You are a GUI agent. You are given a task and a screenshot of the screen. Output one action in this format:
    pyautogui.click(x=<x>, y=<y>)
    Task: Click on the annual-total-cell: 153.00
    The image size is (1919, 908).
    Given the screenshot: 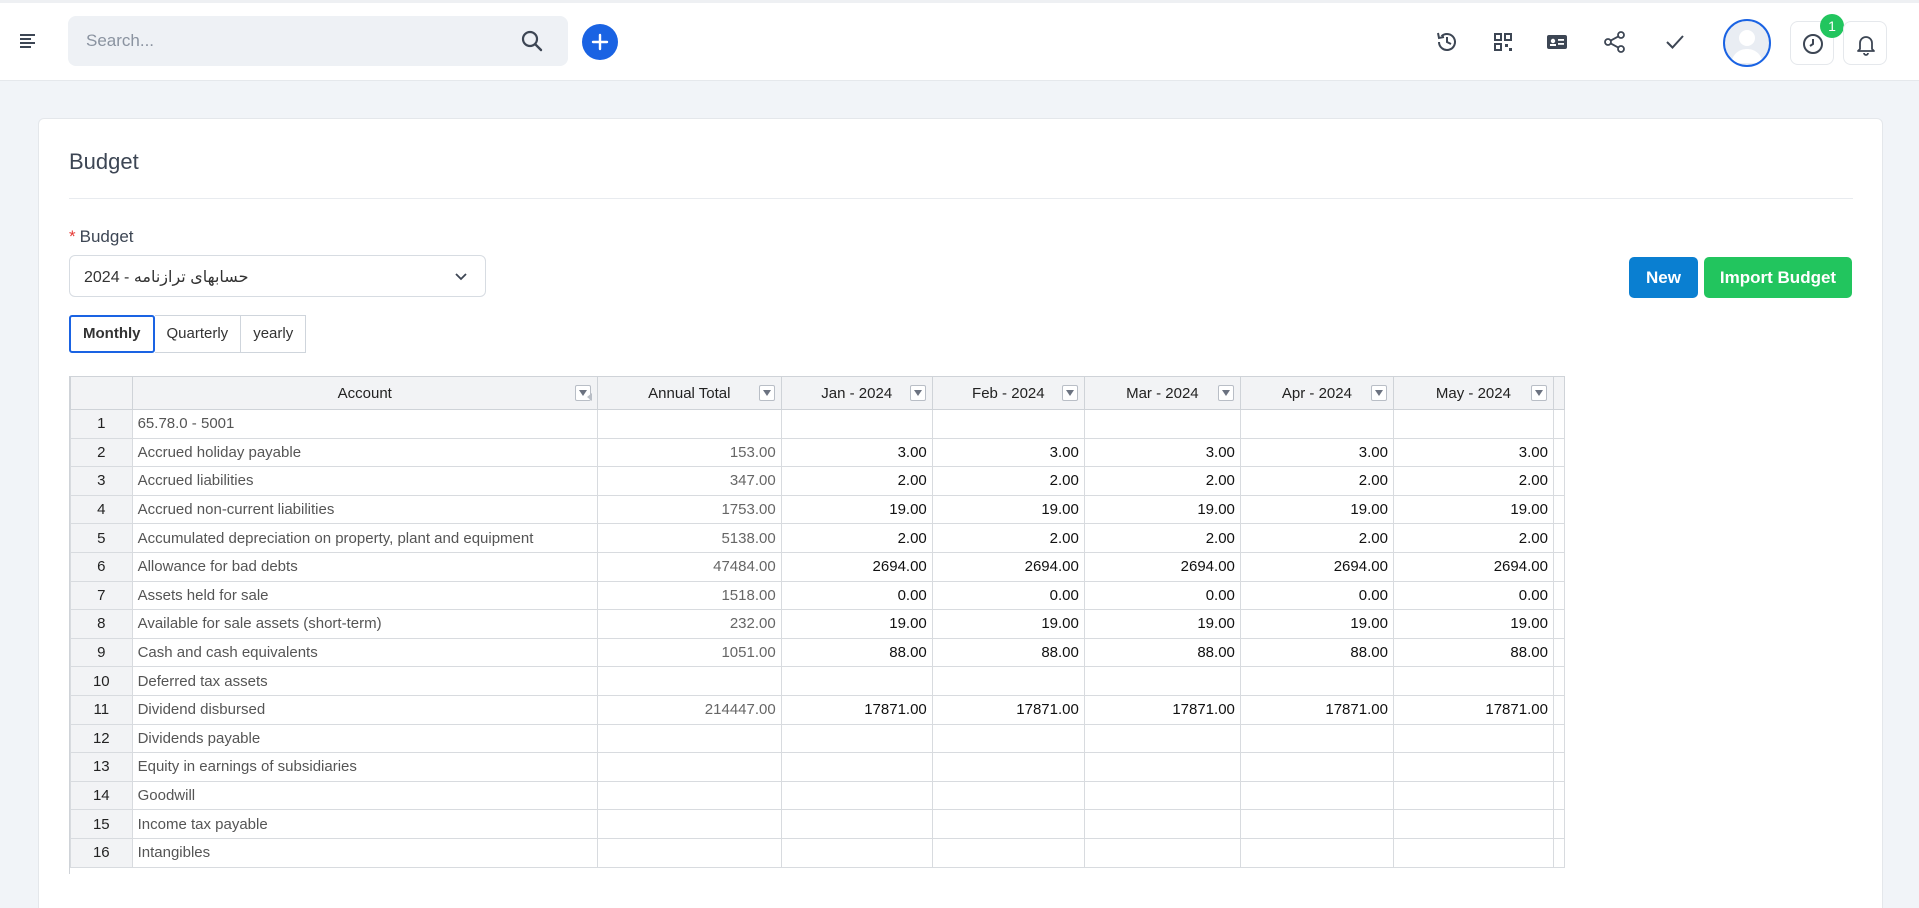 What is the action you would take?
    pyautogui.click(x=689, y=452)
    